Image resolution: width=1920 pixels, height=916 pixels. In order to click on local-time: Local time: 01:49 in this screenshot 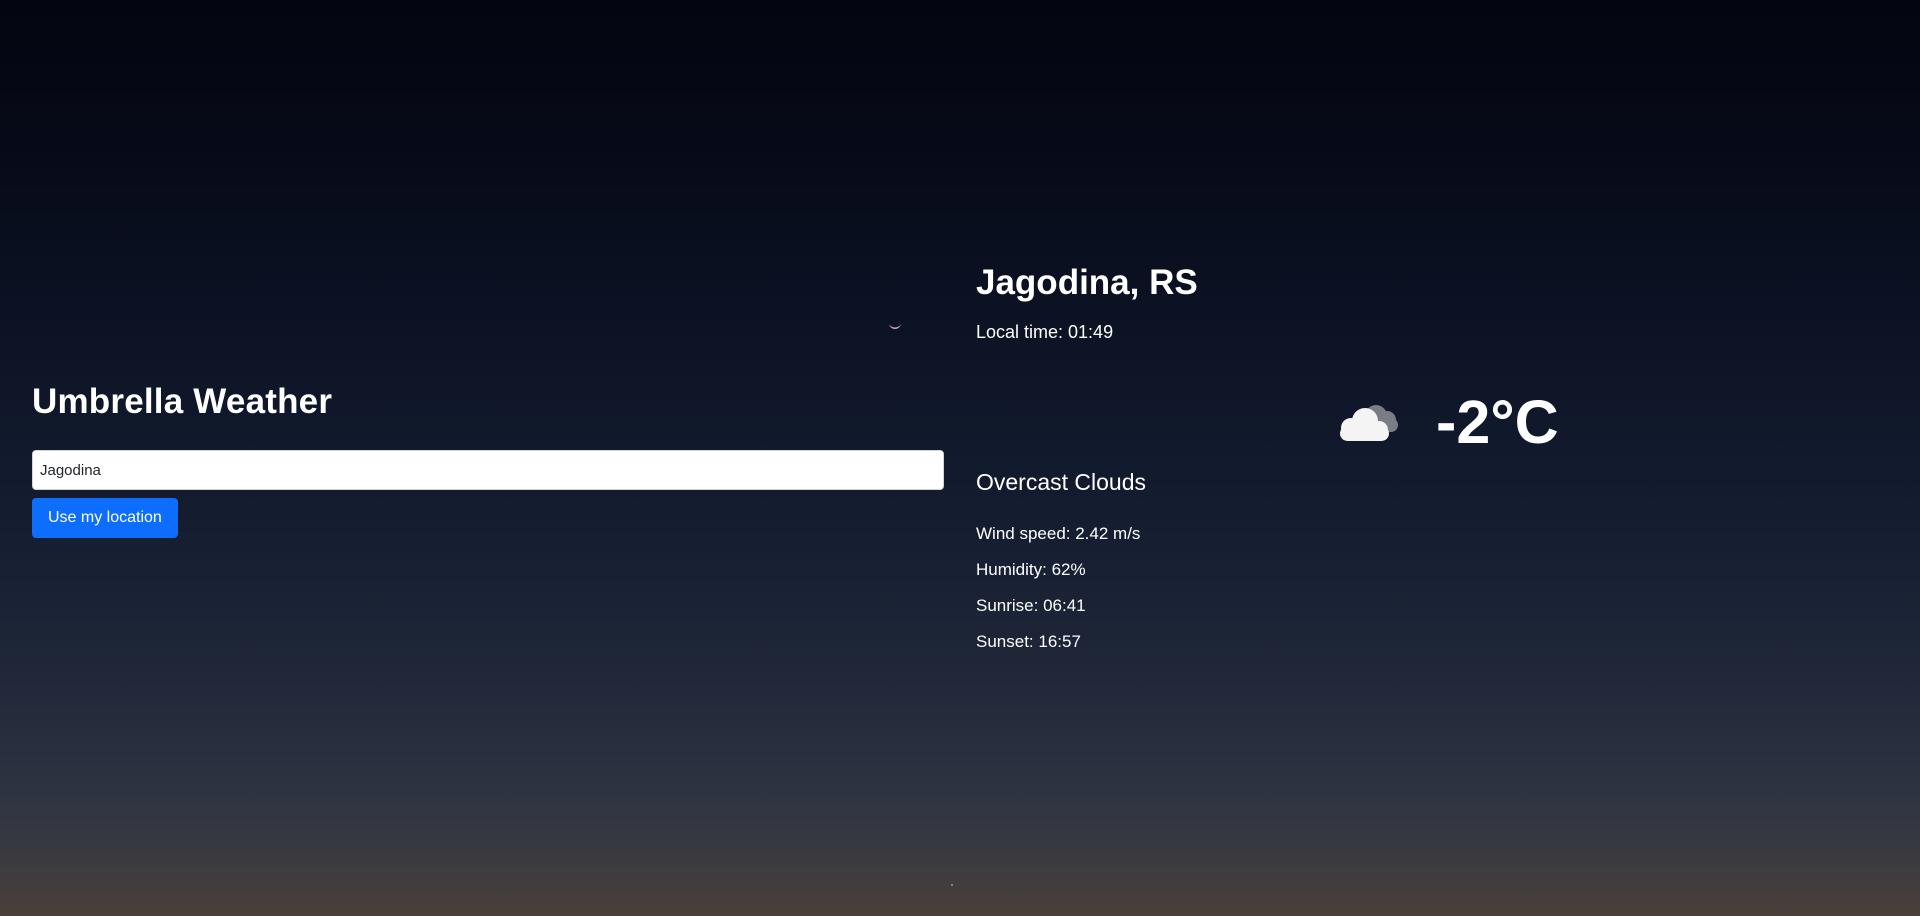, I will do `click(1045, 332)`.